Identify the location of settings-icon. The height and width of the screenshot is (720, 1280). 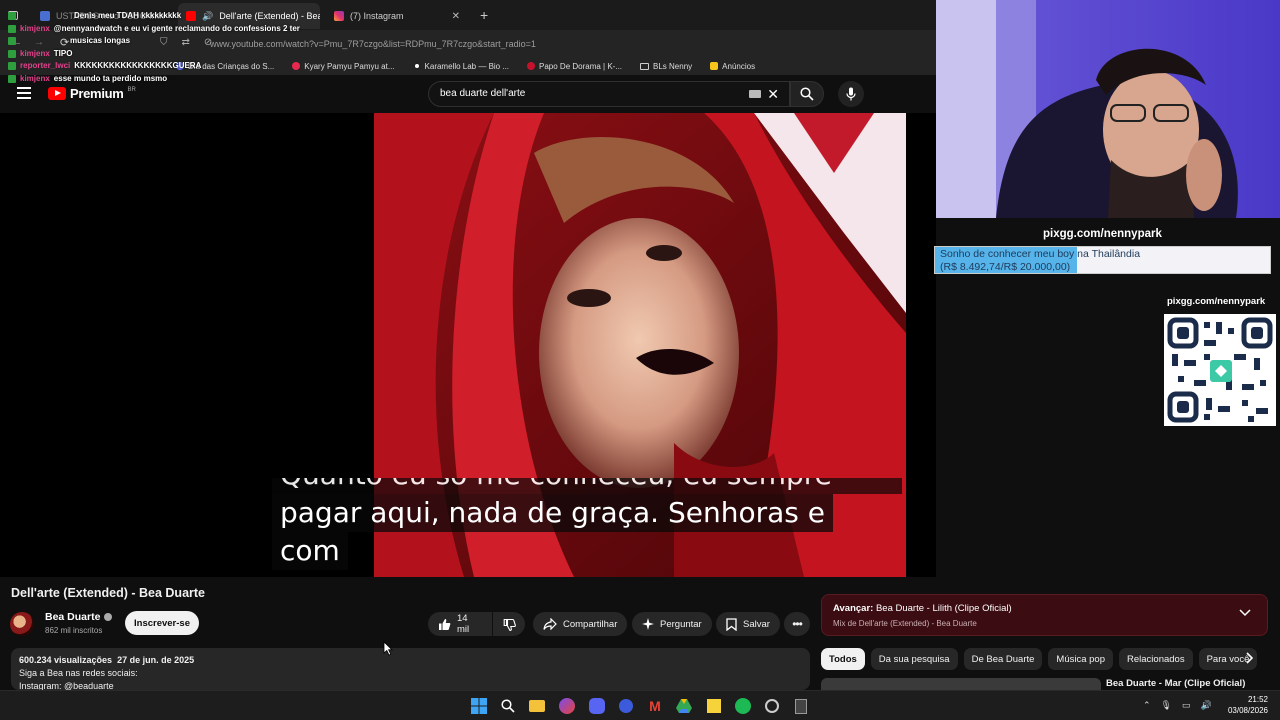
(772, 706).